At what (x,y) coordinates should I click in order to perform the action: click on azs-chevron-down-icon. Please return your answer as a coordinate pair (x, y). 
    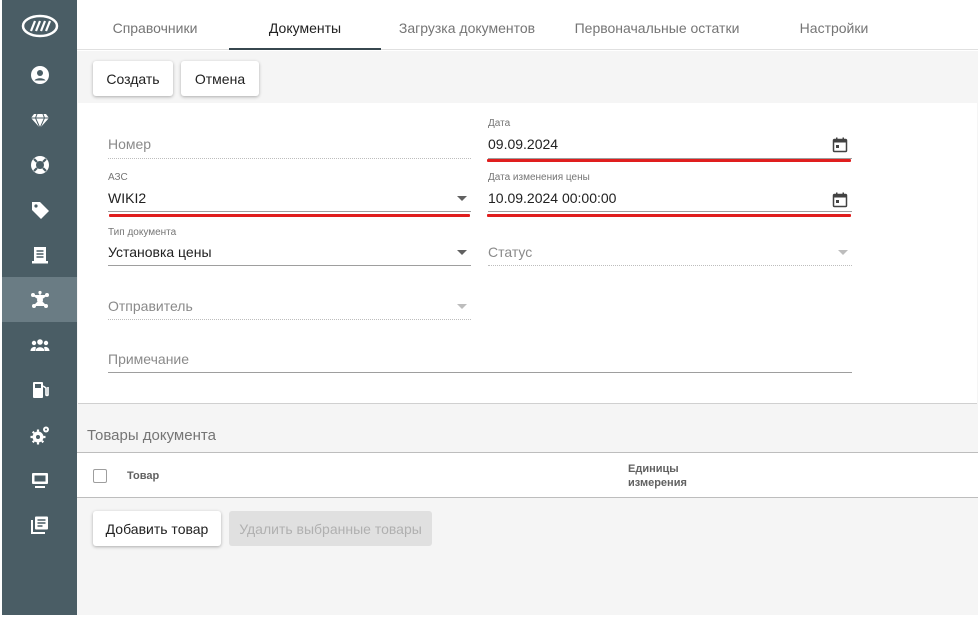
    Looking at the image, I should click on (462, 198).